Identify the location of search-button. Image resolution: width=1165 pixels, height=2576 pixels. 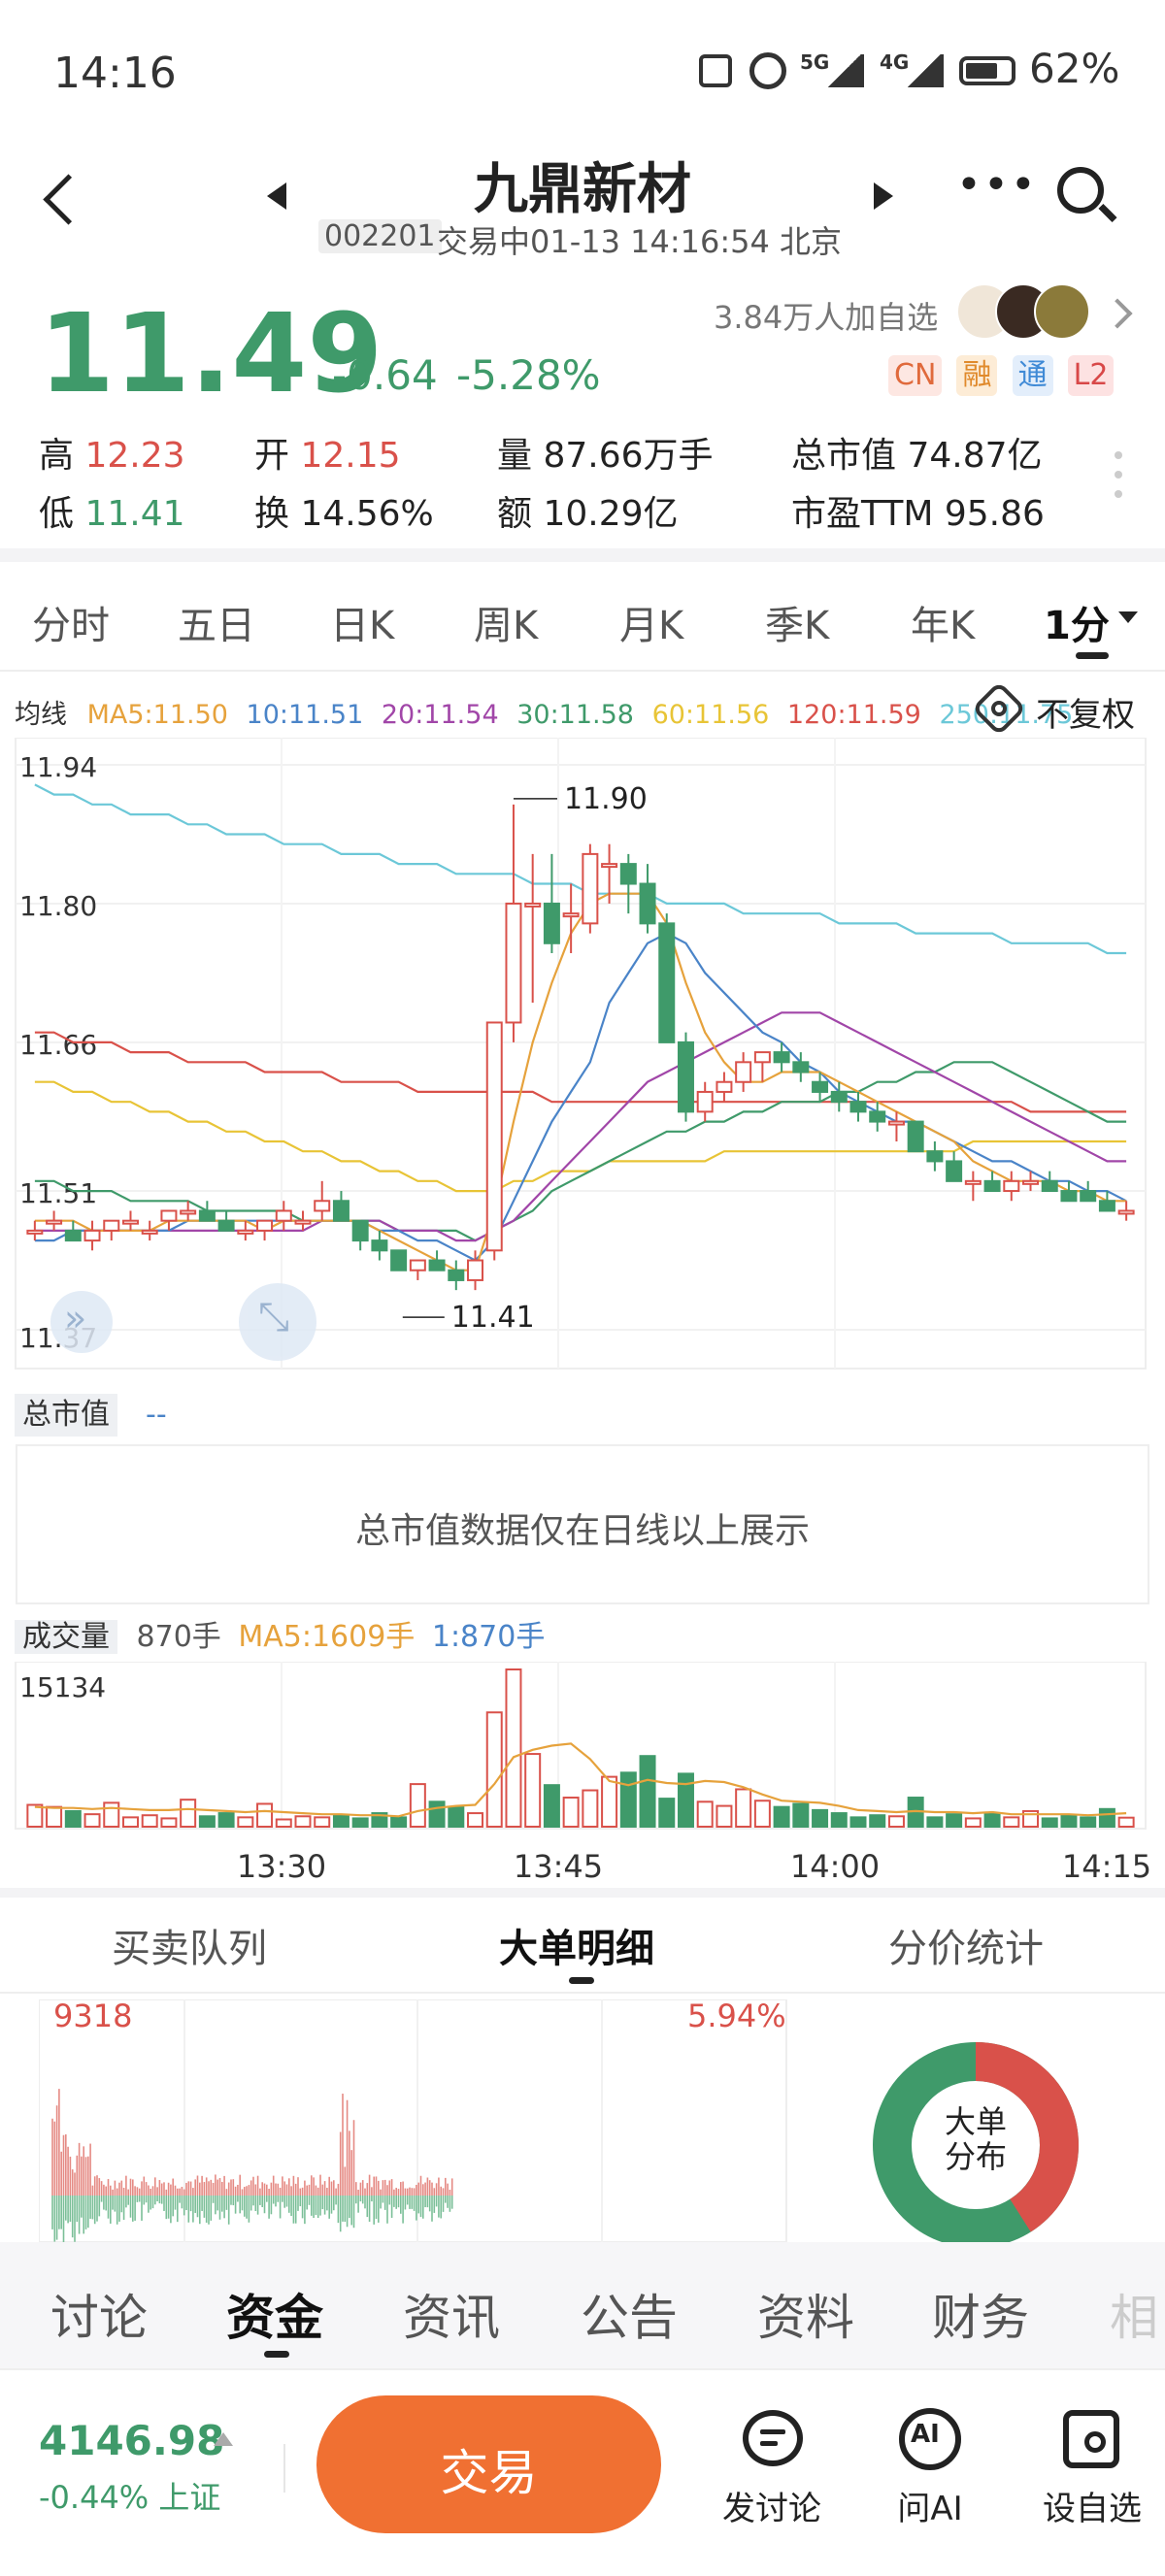
(1087, 197).